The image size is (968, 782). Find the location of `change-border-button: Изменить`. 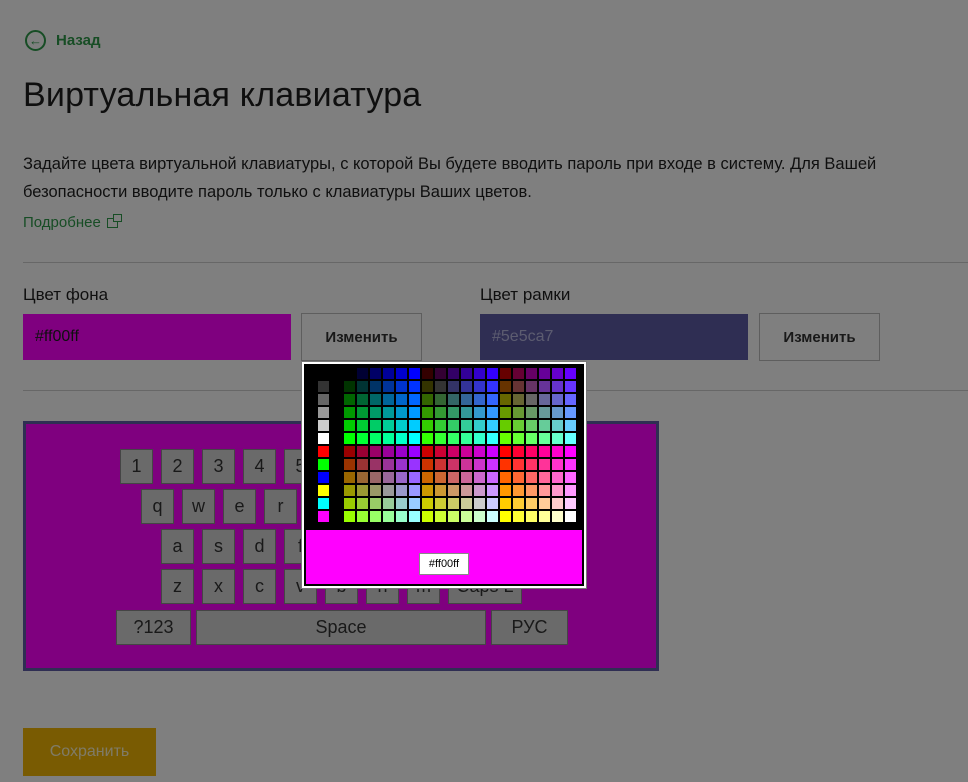

change-border-button: Изменить is located at coordinates (819, 337).